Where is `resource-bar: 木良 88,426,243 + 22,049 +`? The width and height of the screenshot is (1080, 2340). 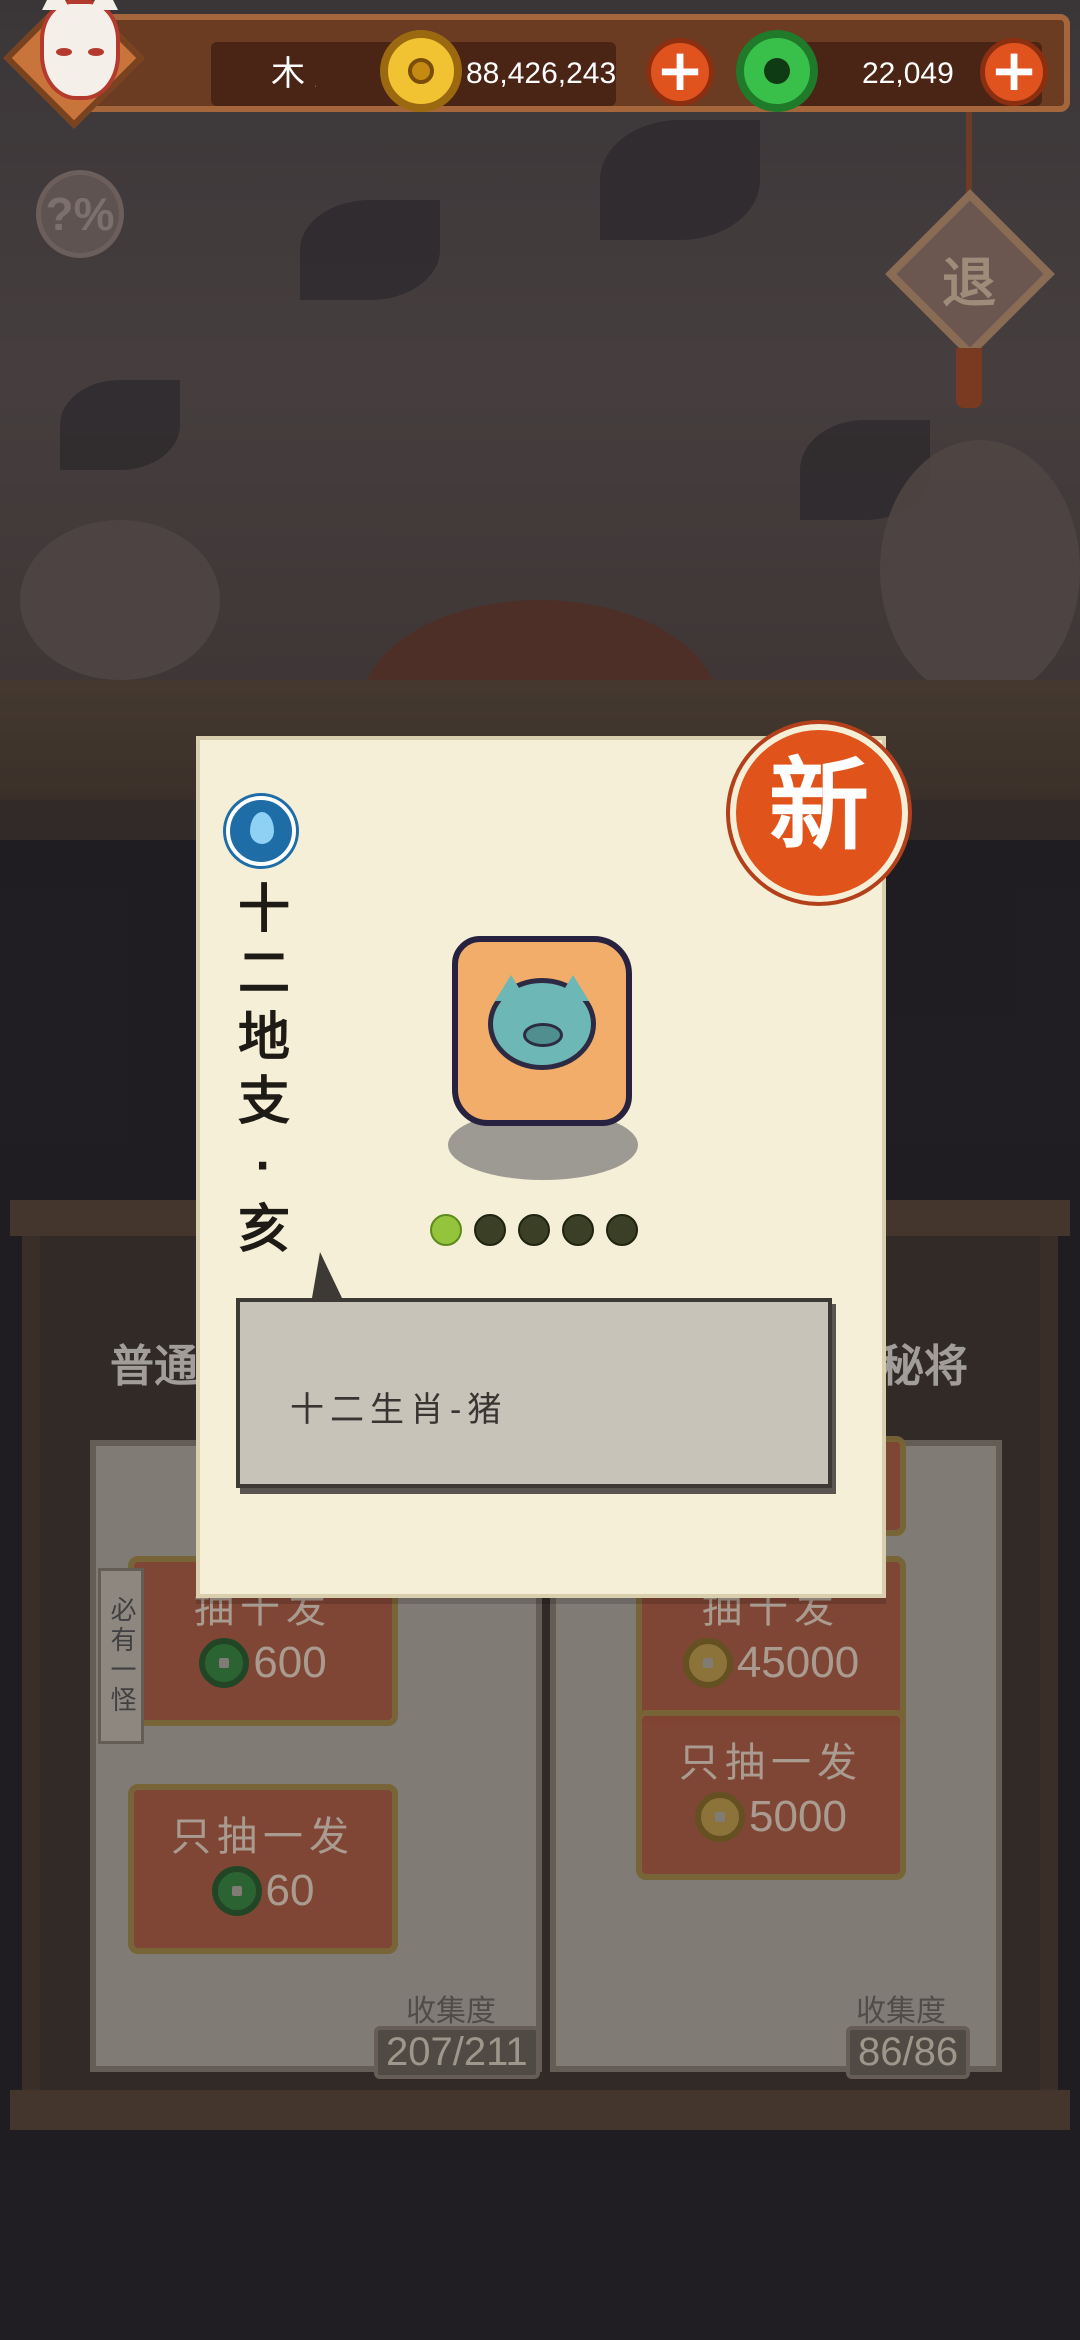 resource-bar: 木良 88,426,243 + 22,049 + is located at coordinates (565, 63).